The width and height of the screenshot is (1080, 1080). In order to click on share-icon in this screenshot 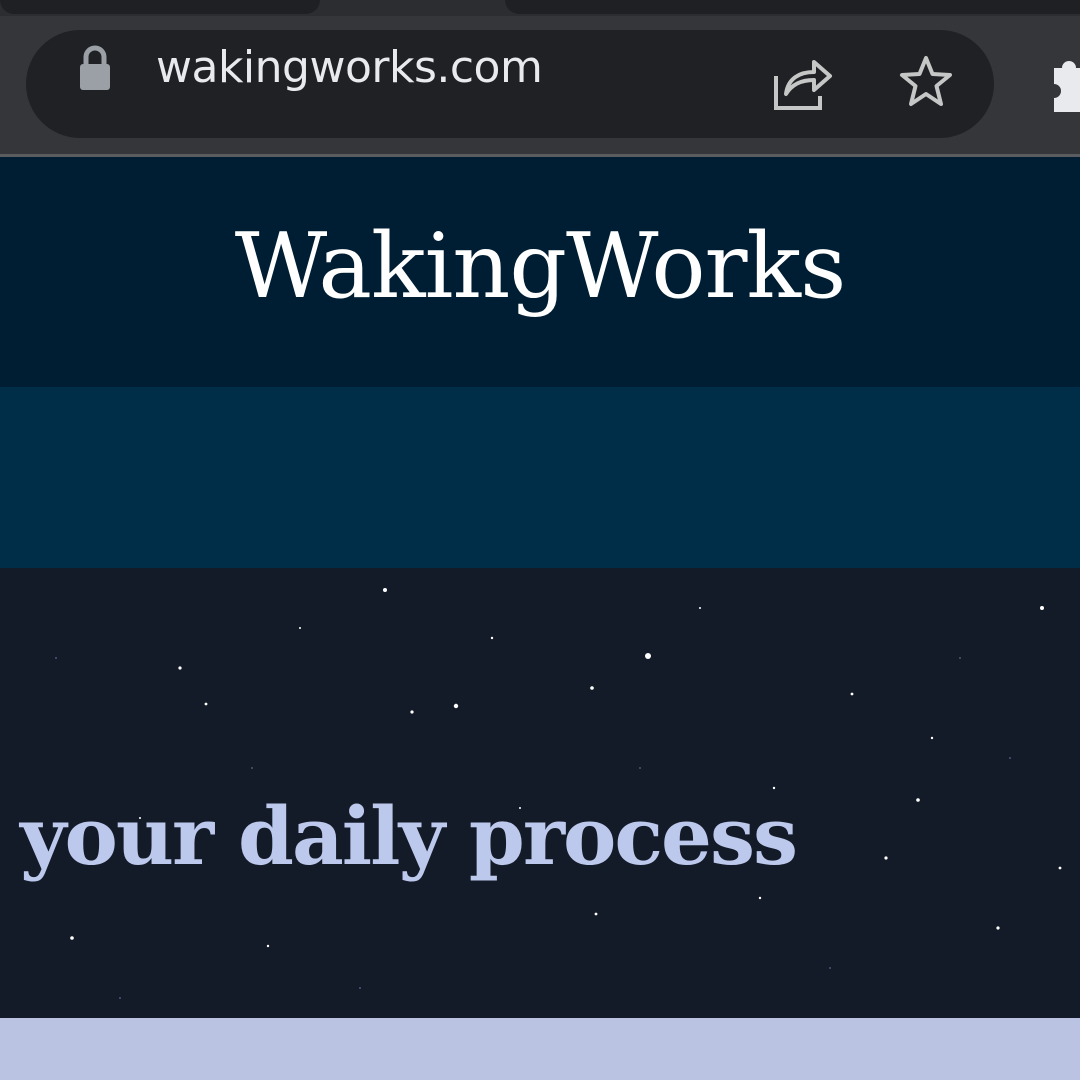, I will do `click(803, 82)`.